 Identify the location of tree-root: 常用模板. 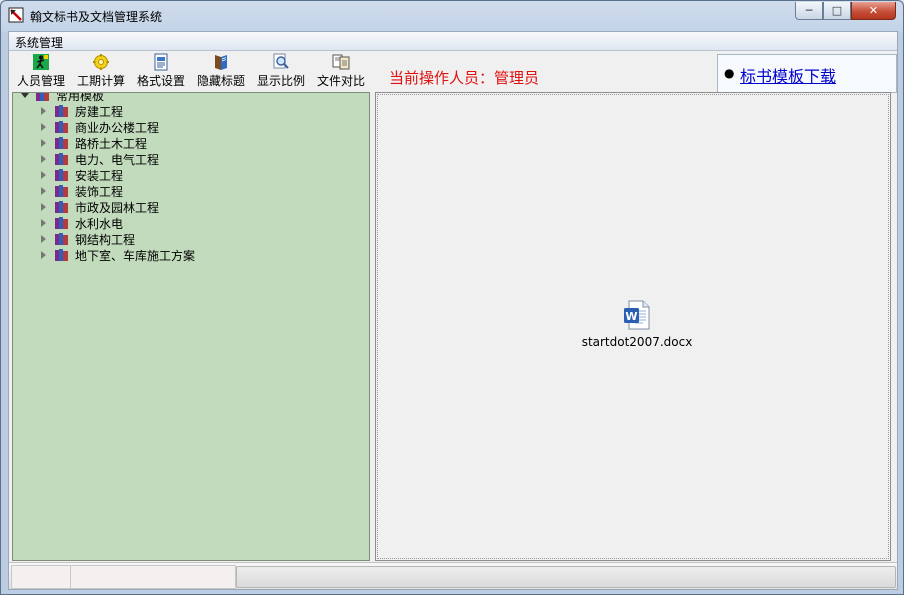
(62, 98).